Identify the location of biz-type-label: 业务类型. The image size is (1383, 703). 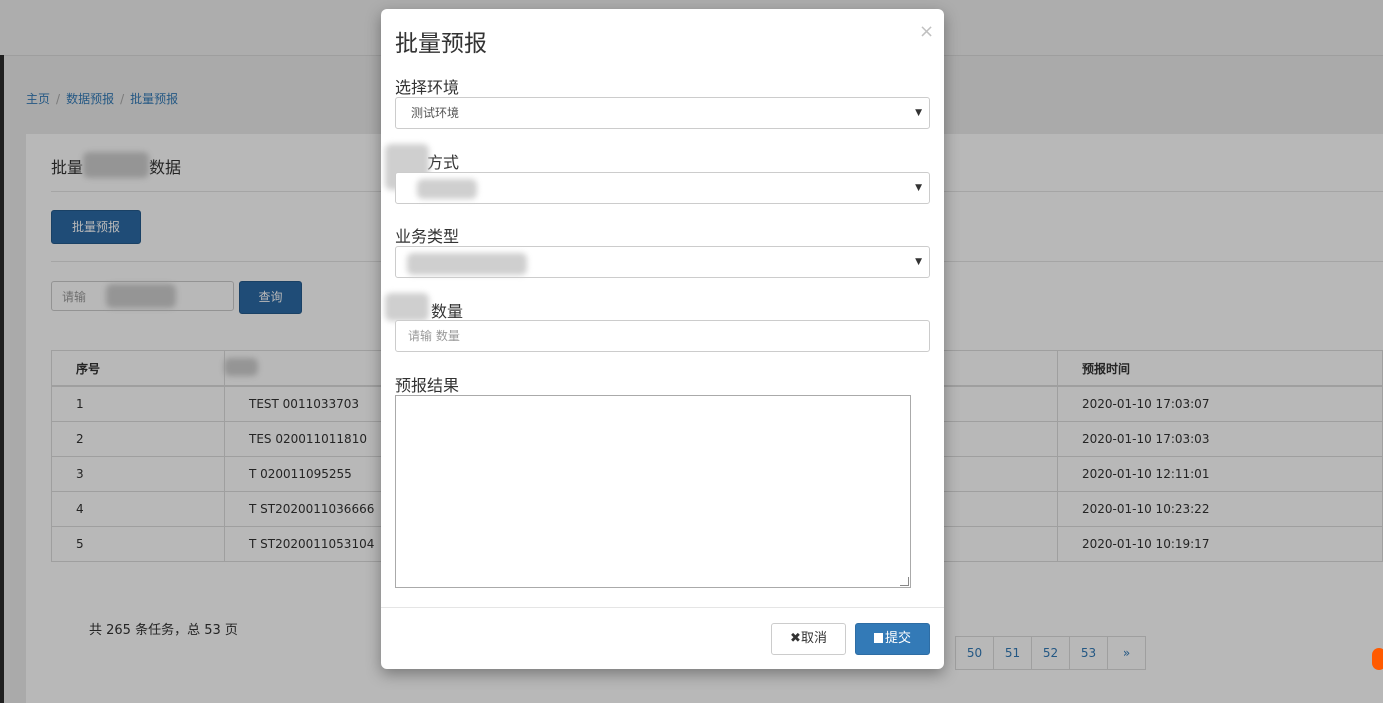
(427, 236).